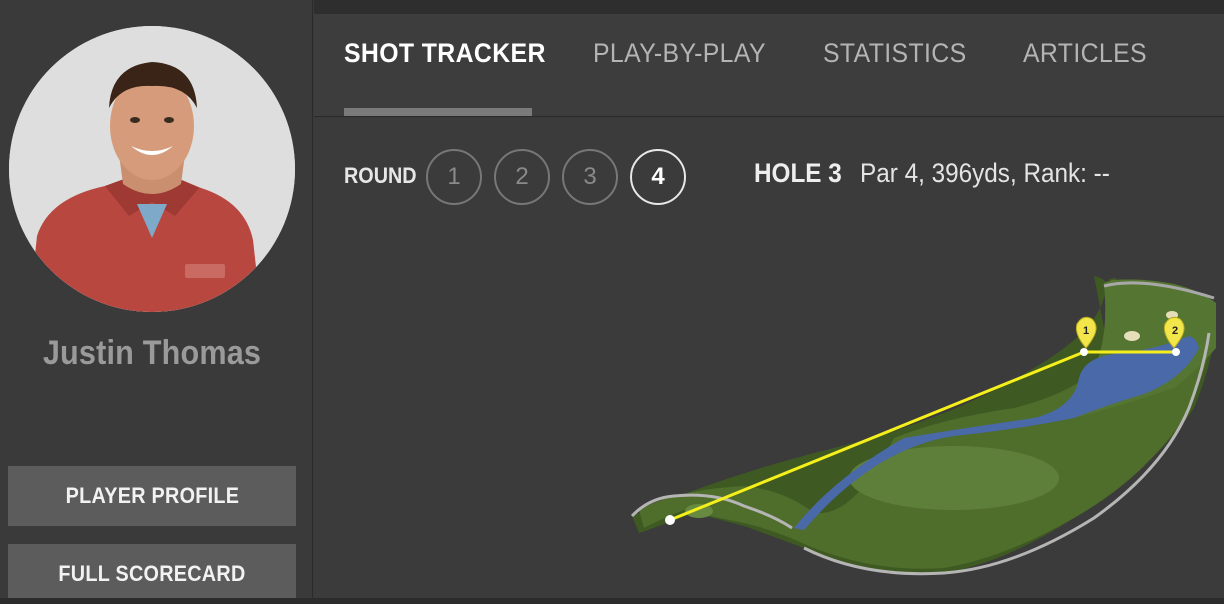 This screenshot has height=604, width=1224. I want to click on tab-play-by-play: PLAY-BY-PLAY, so click(687, 53).